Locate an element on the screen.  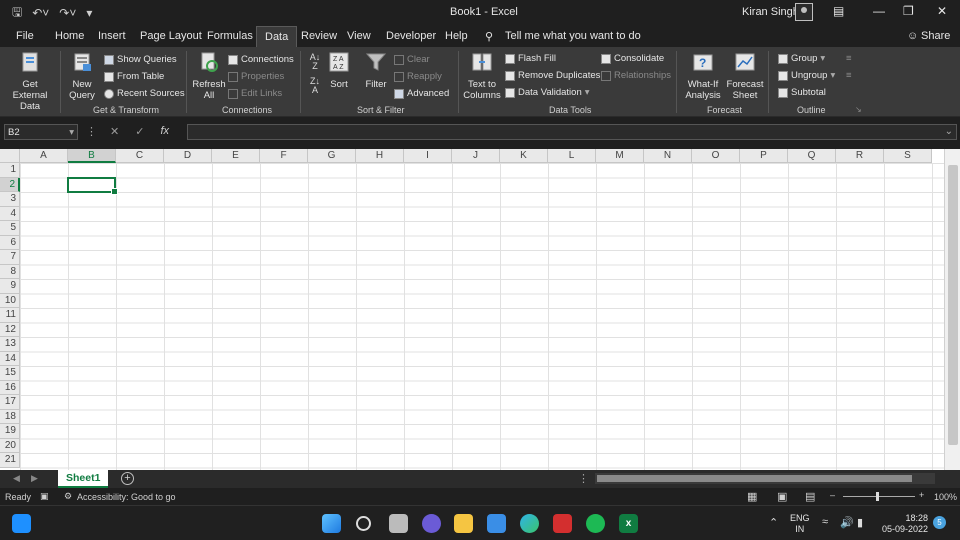
more-icon: ⋮ is located at coordinates (583, 478).